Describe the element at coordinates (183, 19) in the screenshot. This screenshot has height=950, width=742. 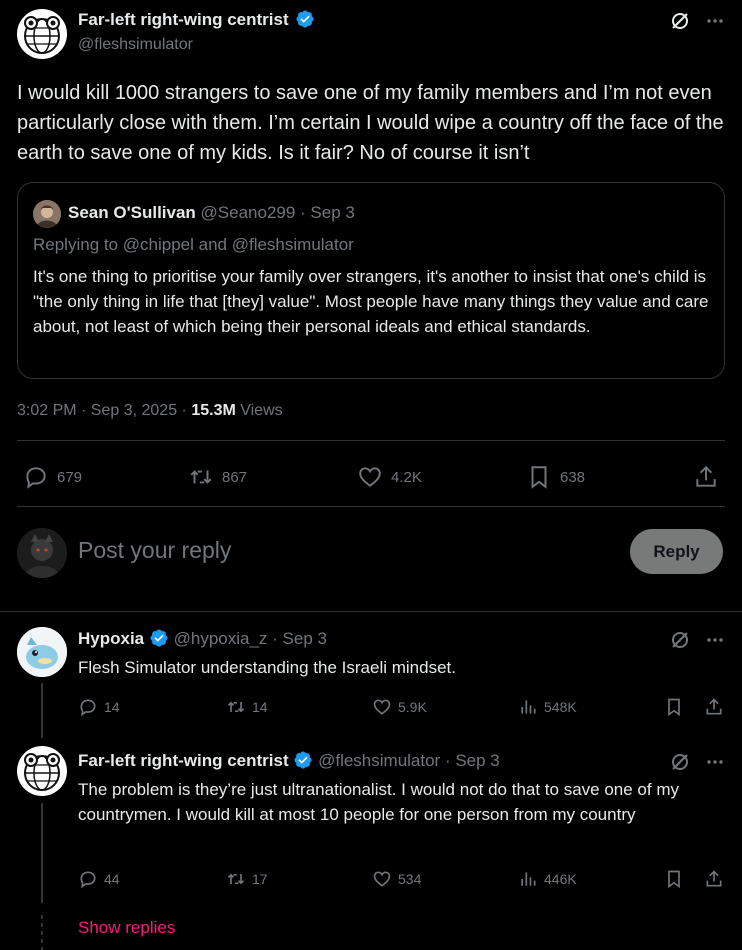
I see `author-name: Far-left right-wing centrist` at that location.